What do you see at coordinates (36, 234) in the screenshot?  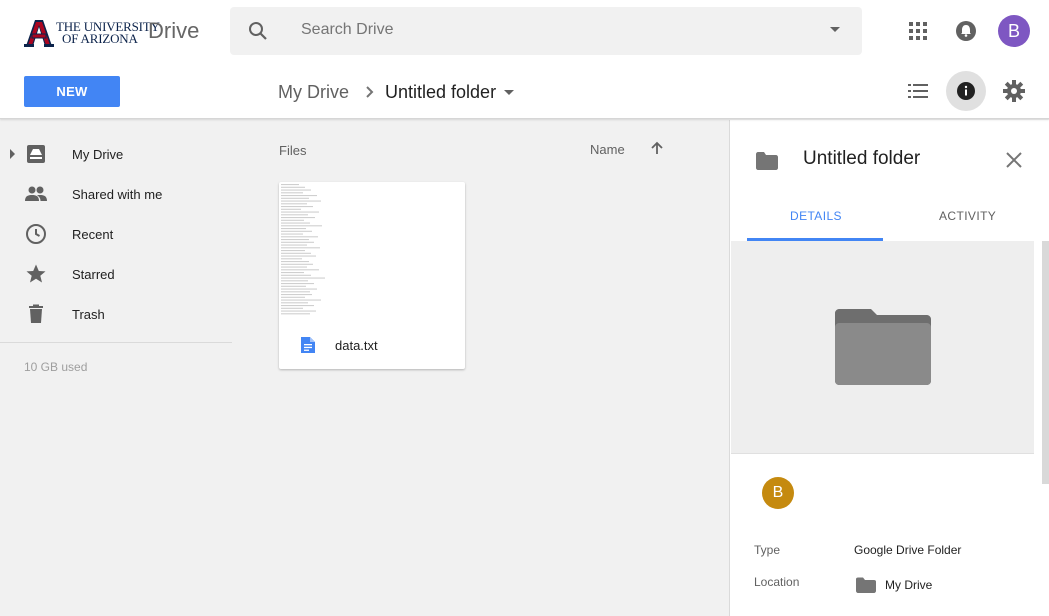 I see `clock-icon` at bounding box center [36, 234].